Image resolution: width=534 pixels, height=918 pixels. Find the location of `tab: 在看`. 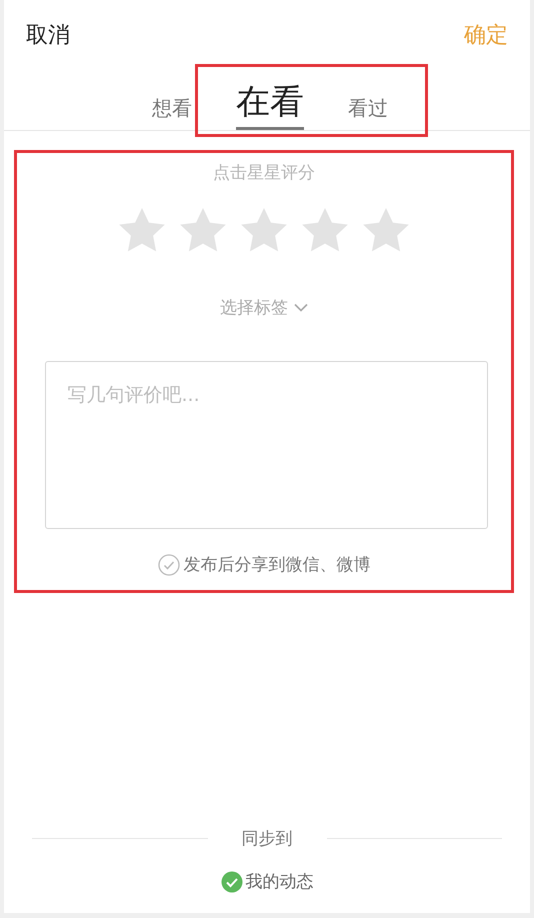

tab: 在看 is located at coordinates (270, 104).